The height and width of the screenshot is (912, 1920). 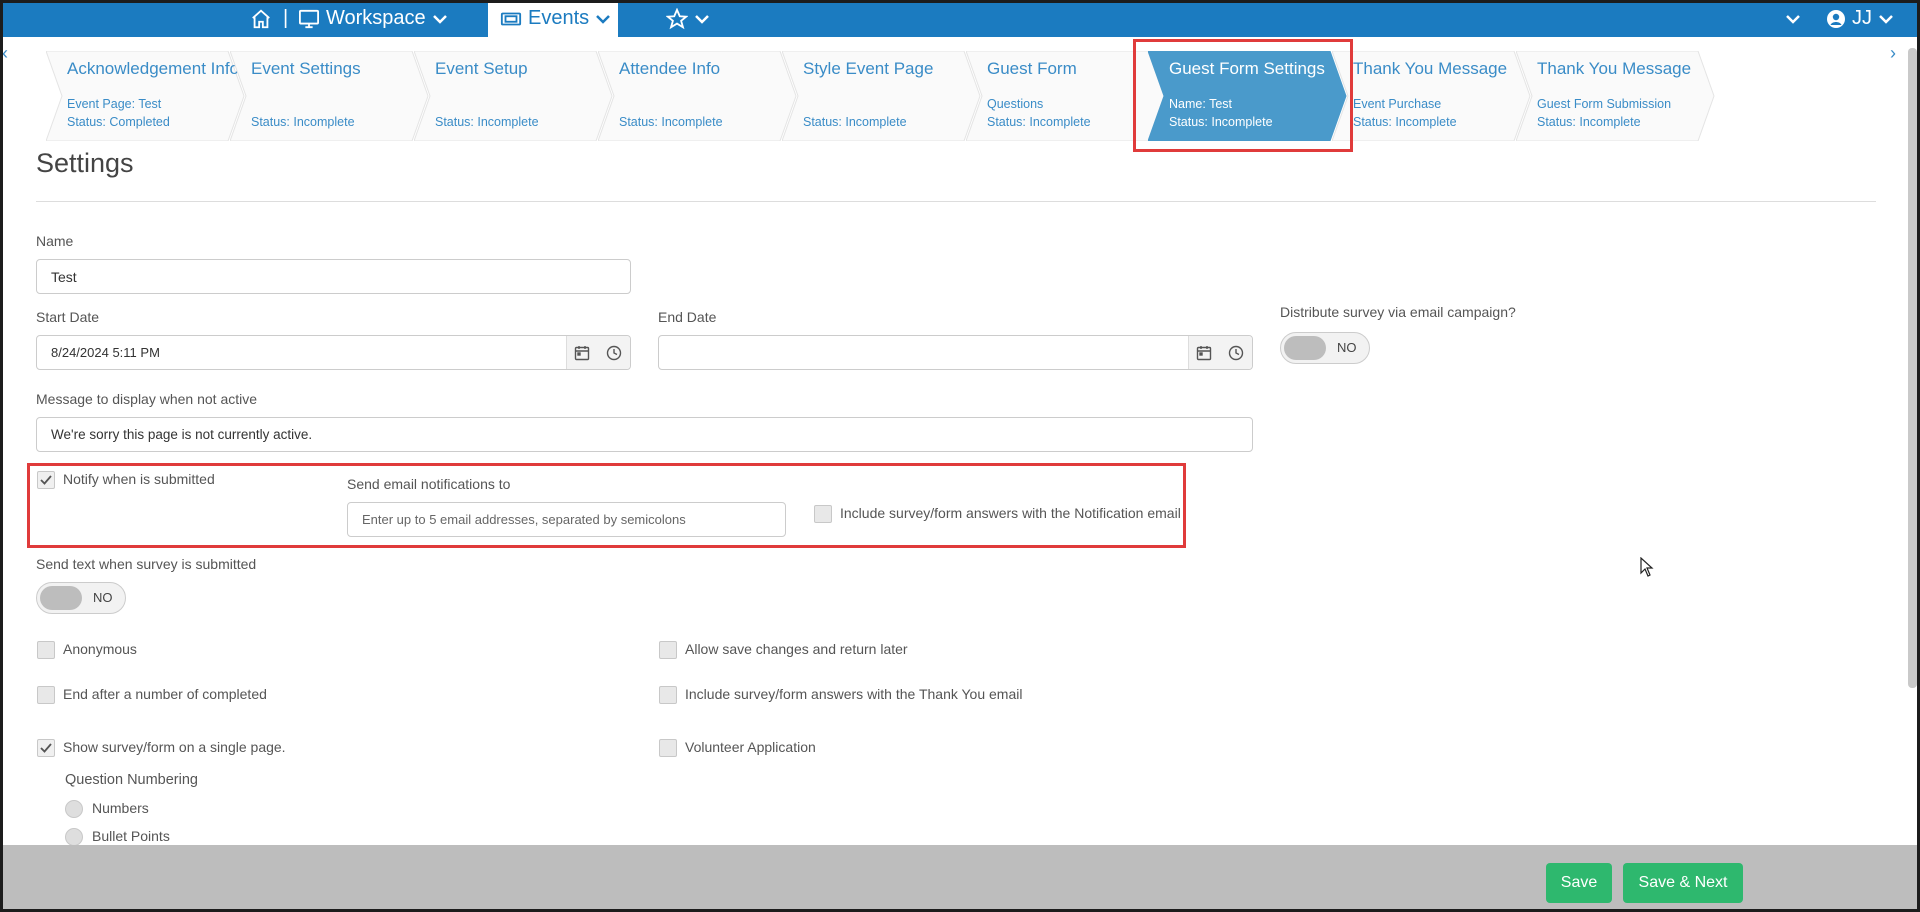 What do you see at coordinates (5, 53) in the screenshot?
I see `wizard-prev-arrow: ‹` at bounding box center [5, 53].